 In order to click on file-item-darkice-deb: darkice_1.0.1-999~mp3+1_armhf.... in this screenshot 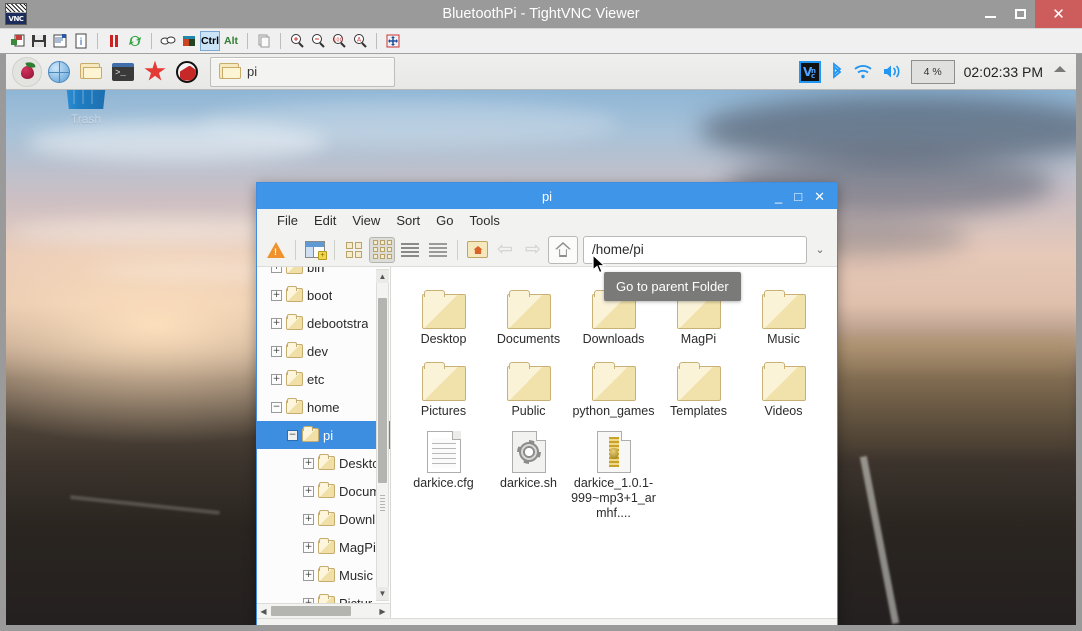, I will do `click(613, 471)`.